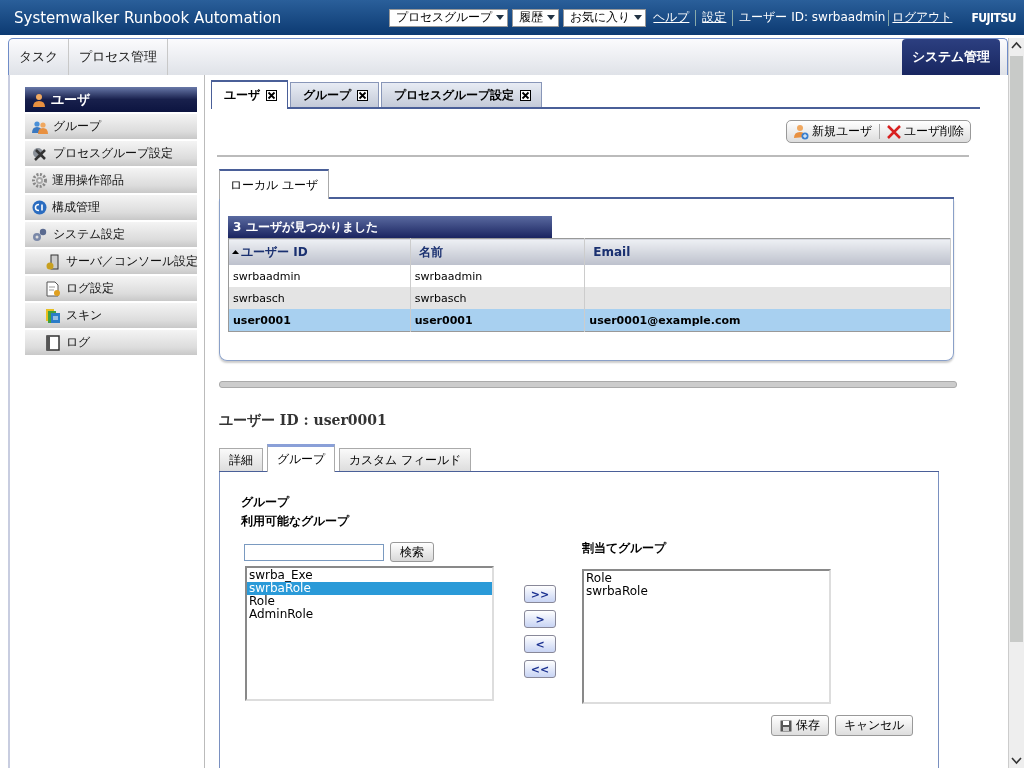  Describe the element at coordinates (111, 234) in the screenshot. I see `sidebar-item: システム設定` at that location.